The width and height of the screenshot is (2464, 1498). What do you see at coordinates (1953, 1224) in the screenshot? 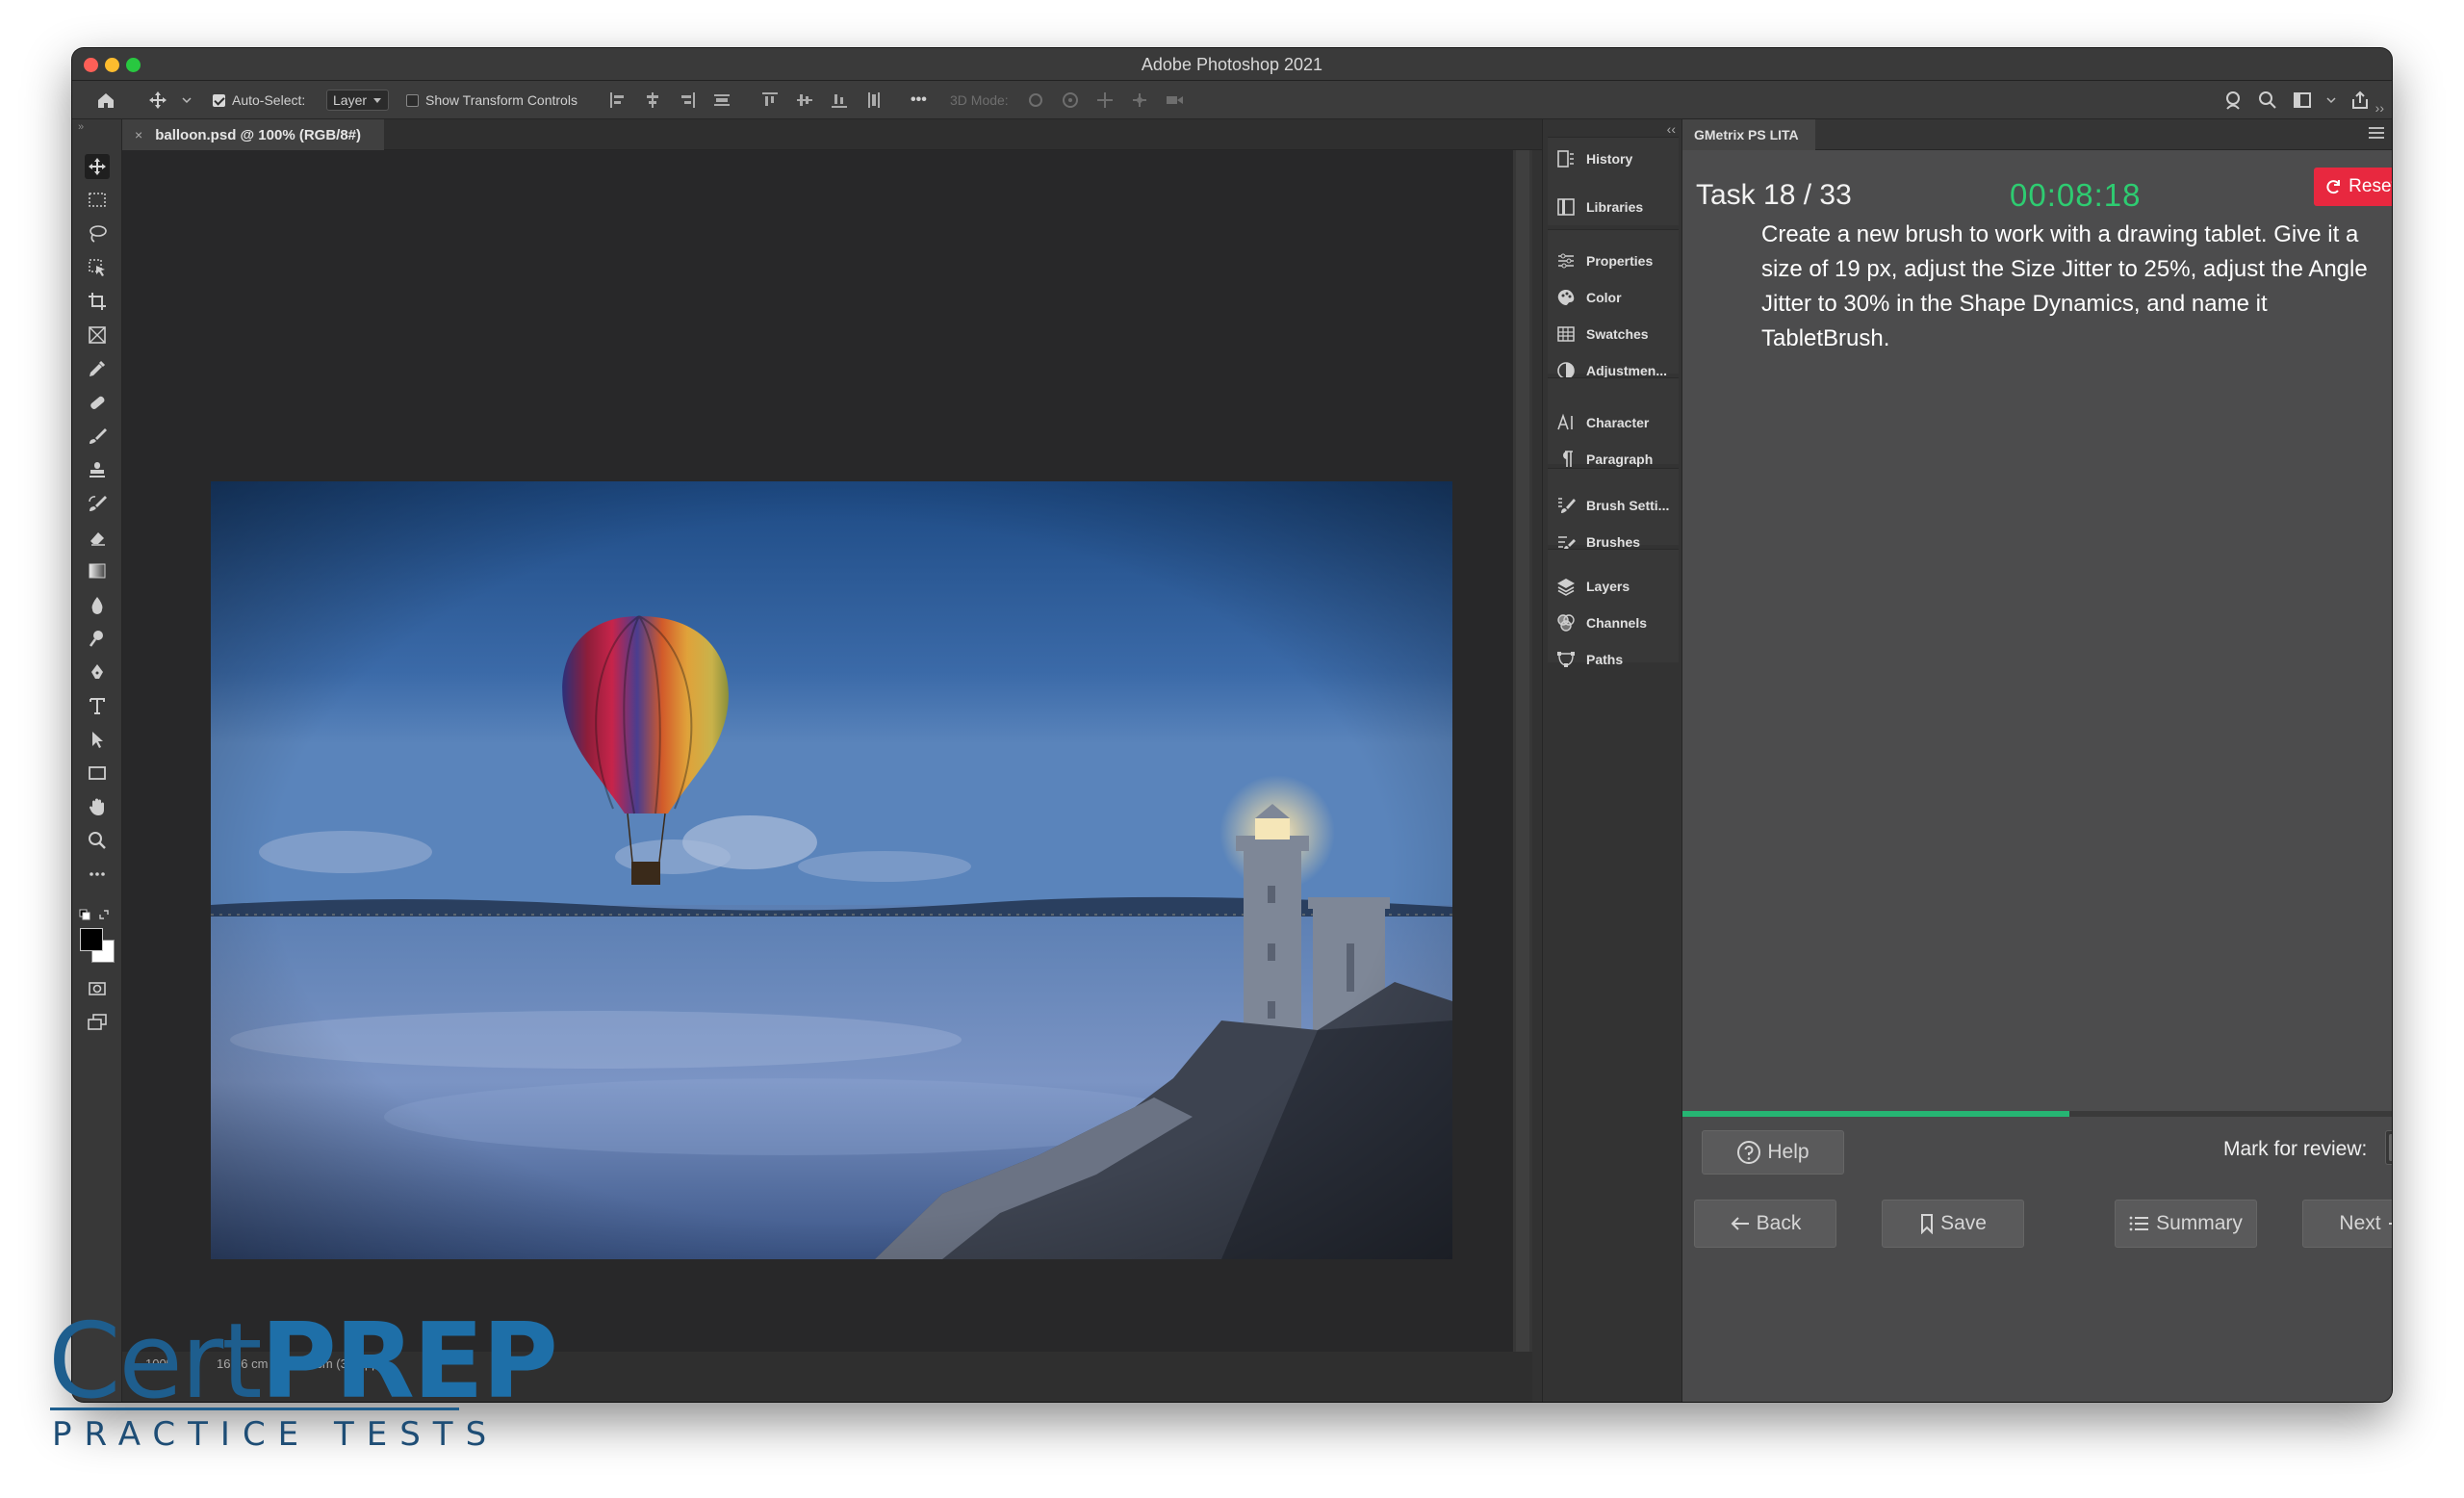
I see `save-button: Save` at bounding box center [1953, 1224].